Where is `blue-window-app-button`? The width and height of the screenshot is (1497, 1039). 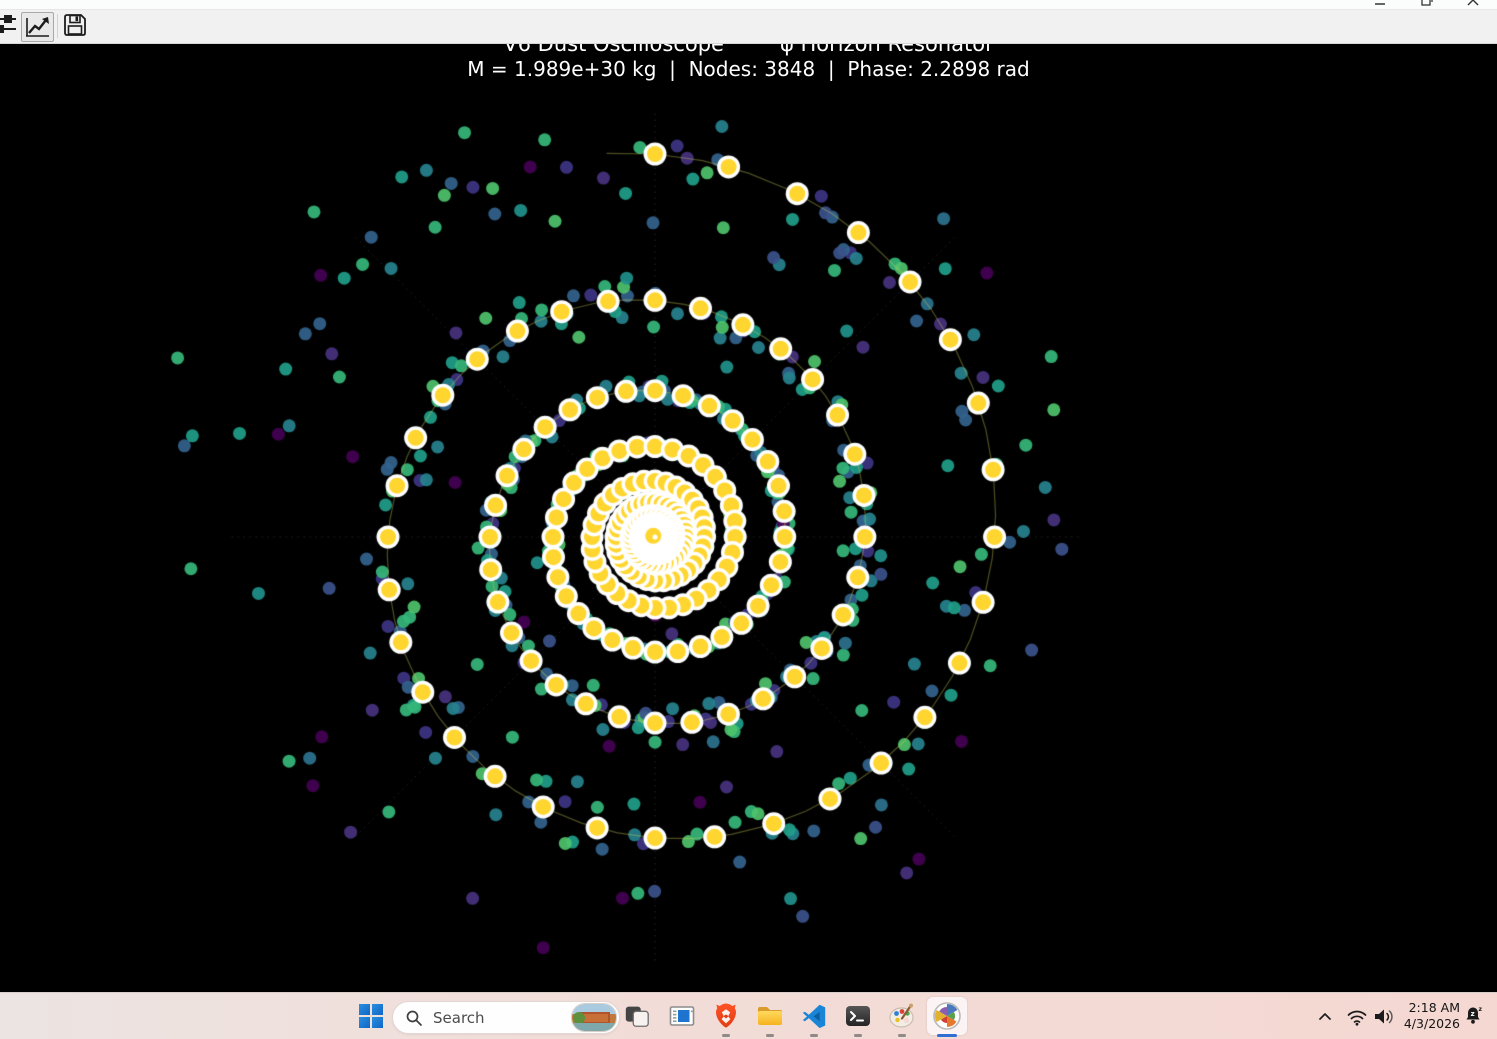
blue-window-app-button is located at coordinates (682, 1016).